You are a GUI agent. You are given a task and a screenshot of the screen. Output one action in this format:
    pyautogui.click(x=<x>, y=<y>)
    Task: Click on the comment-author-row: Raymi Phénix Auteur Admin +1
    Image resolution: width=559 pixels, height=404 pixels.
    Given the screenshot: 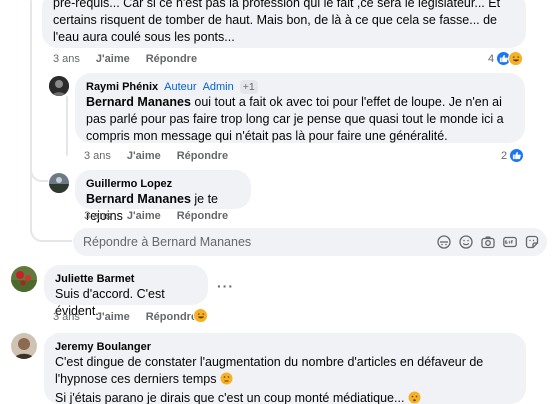 What is the action you would take?
    pyautogui.click(x=300, y=87)
    